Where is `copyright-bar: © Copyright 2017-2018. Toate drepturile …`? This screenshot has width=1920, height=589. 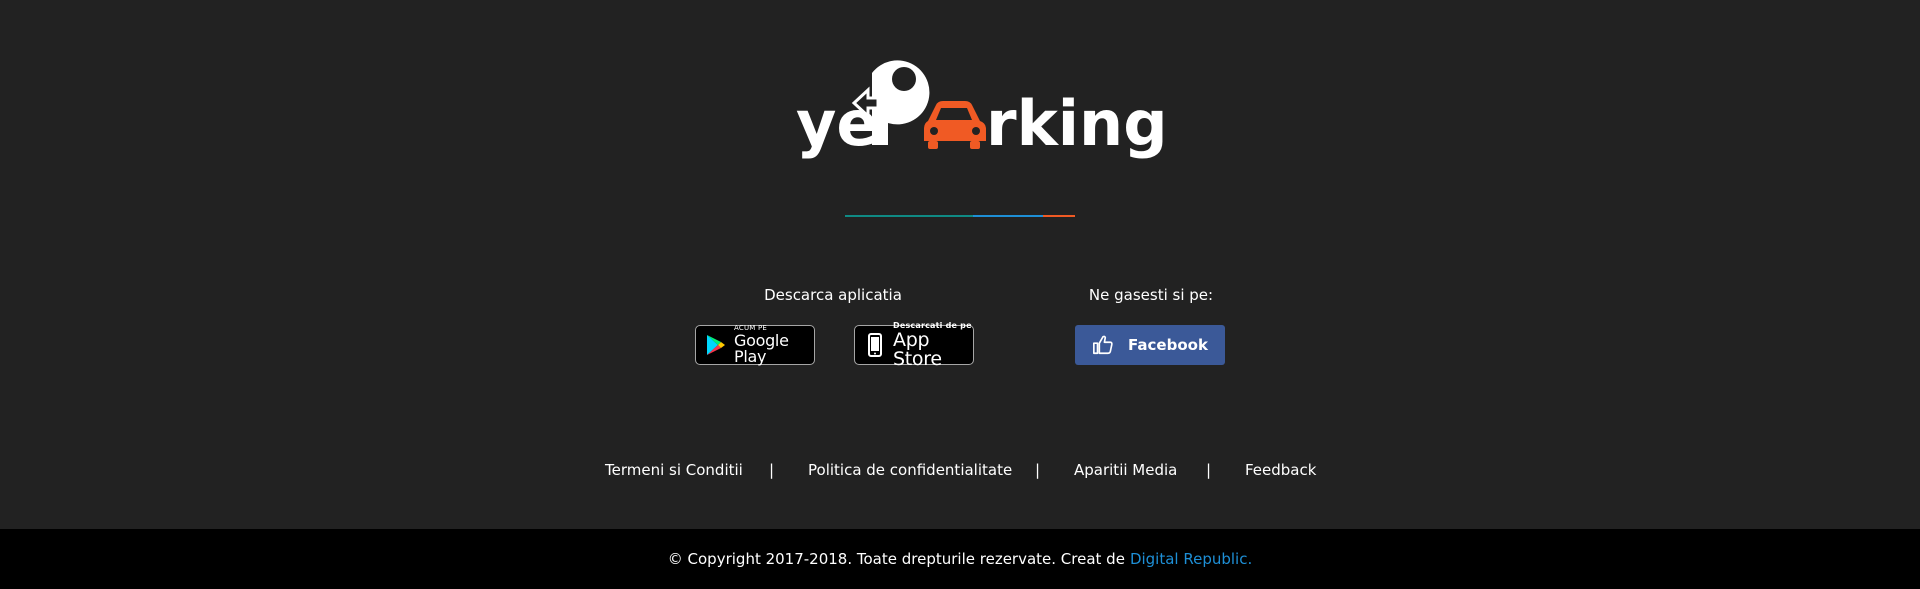 copyright-bar: © Copyright 2017-2018. Toate drepturile … is located at coordinates (960, 559).